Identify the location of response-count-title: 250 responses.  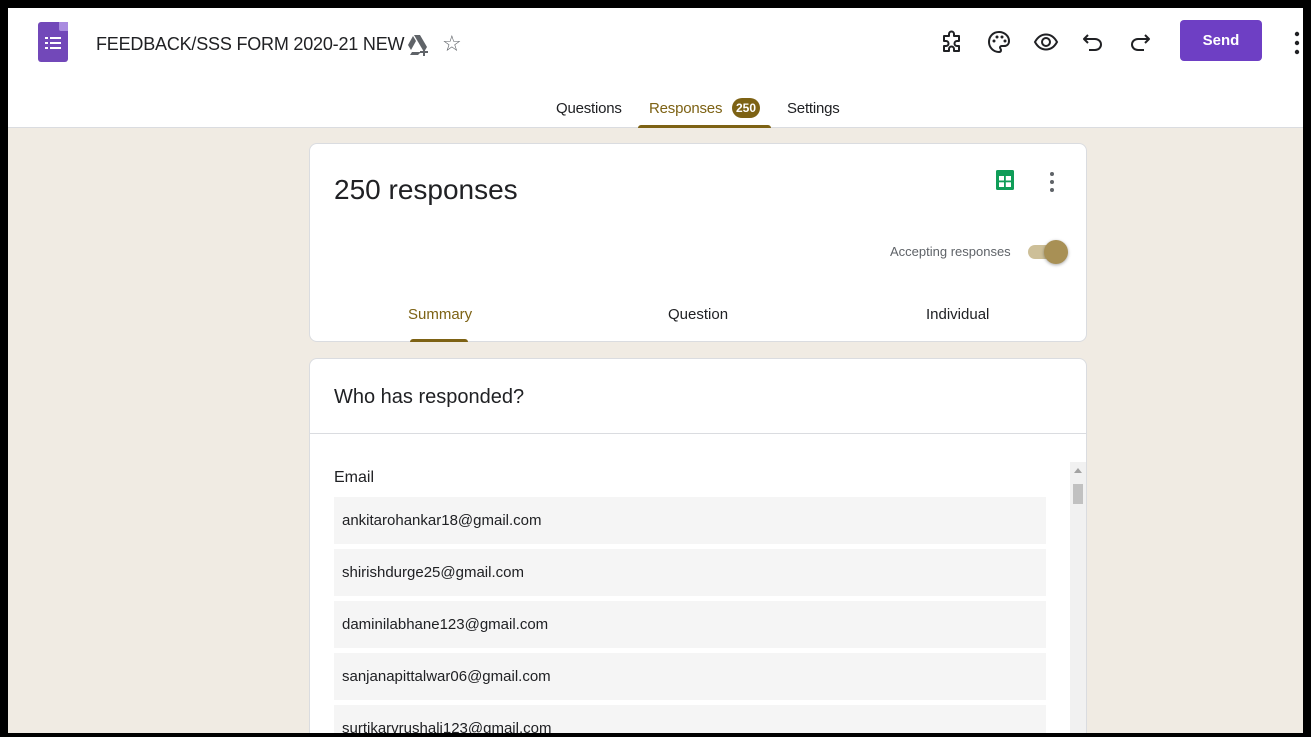
(426, 189).